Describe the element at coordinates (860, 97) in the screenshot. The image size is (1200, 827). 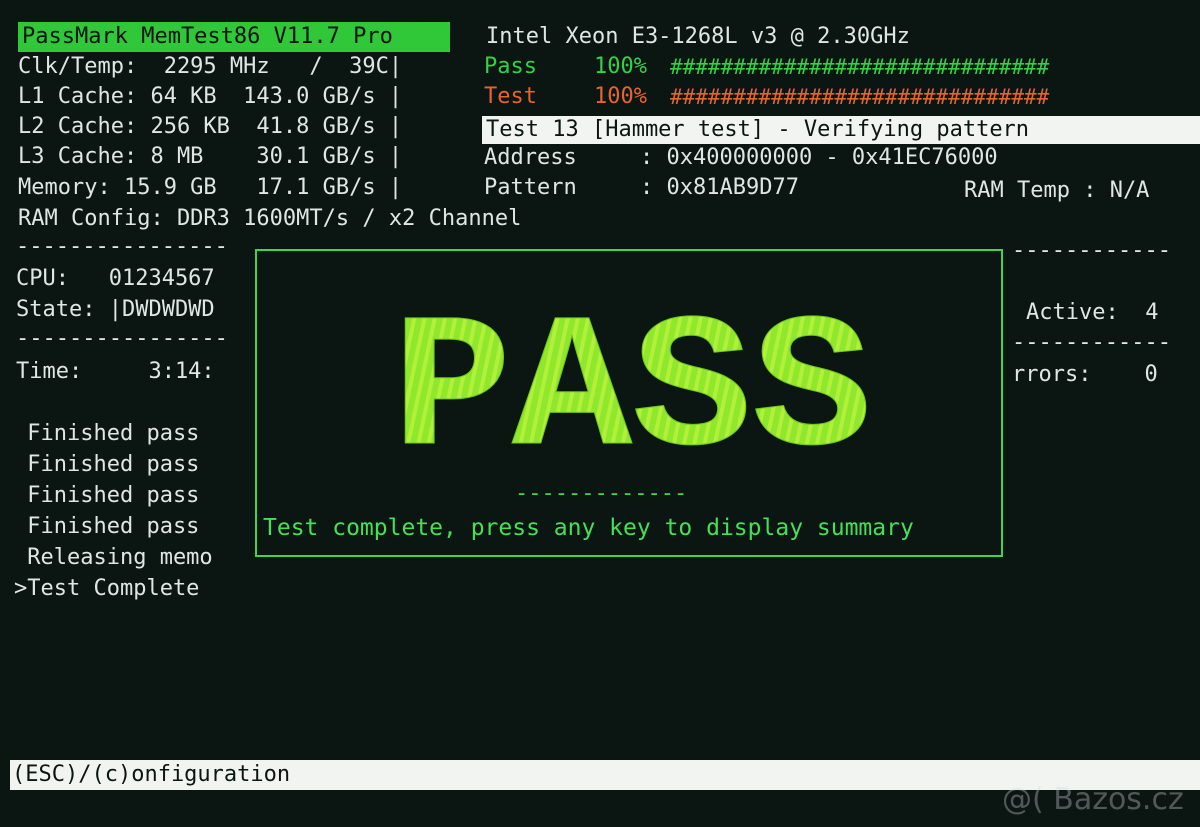
I see `test-bar: ##############################` at that location.